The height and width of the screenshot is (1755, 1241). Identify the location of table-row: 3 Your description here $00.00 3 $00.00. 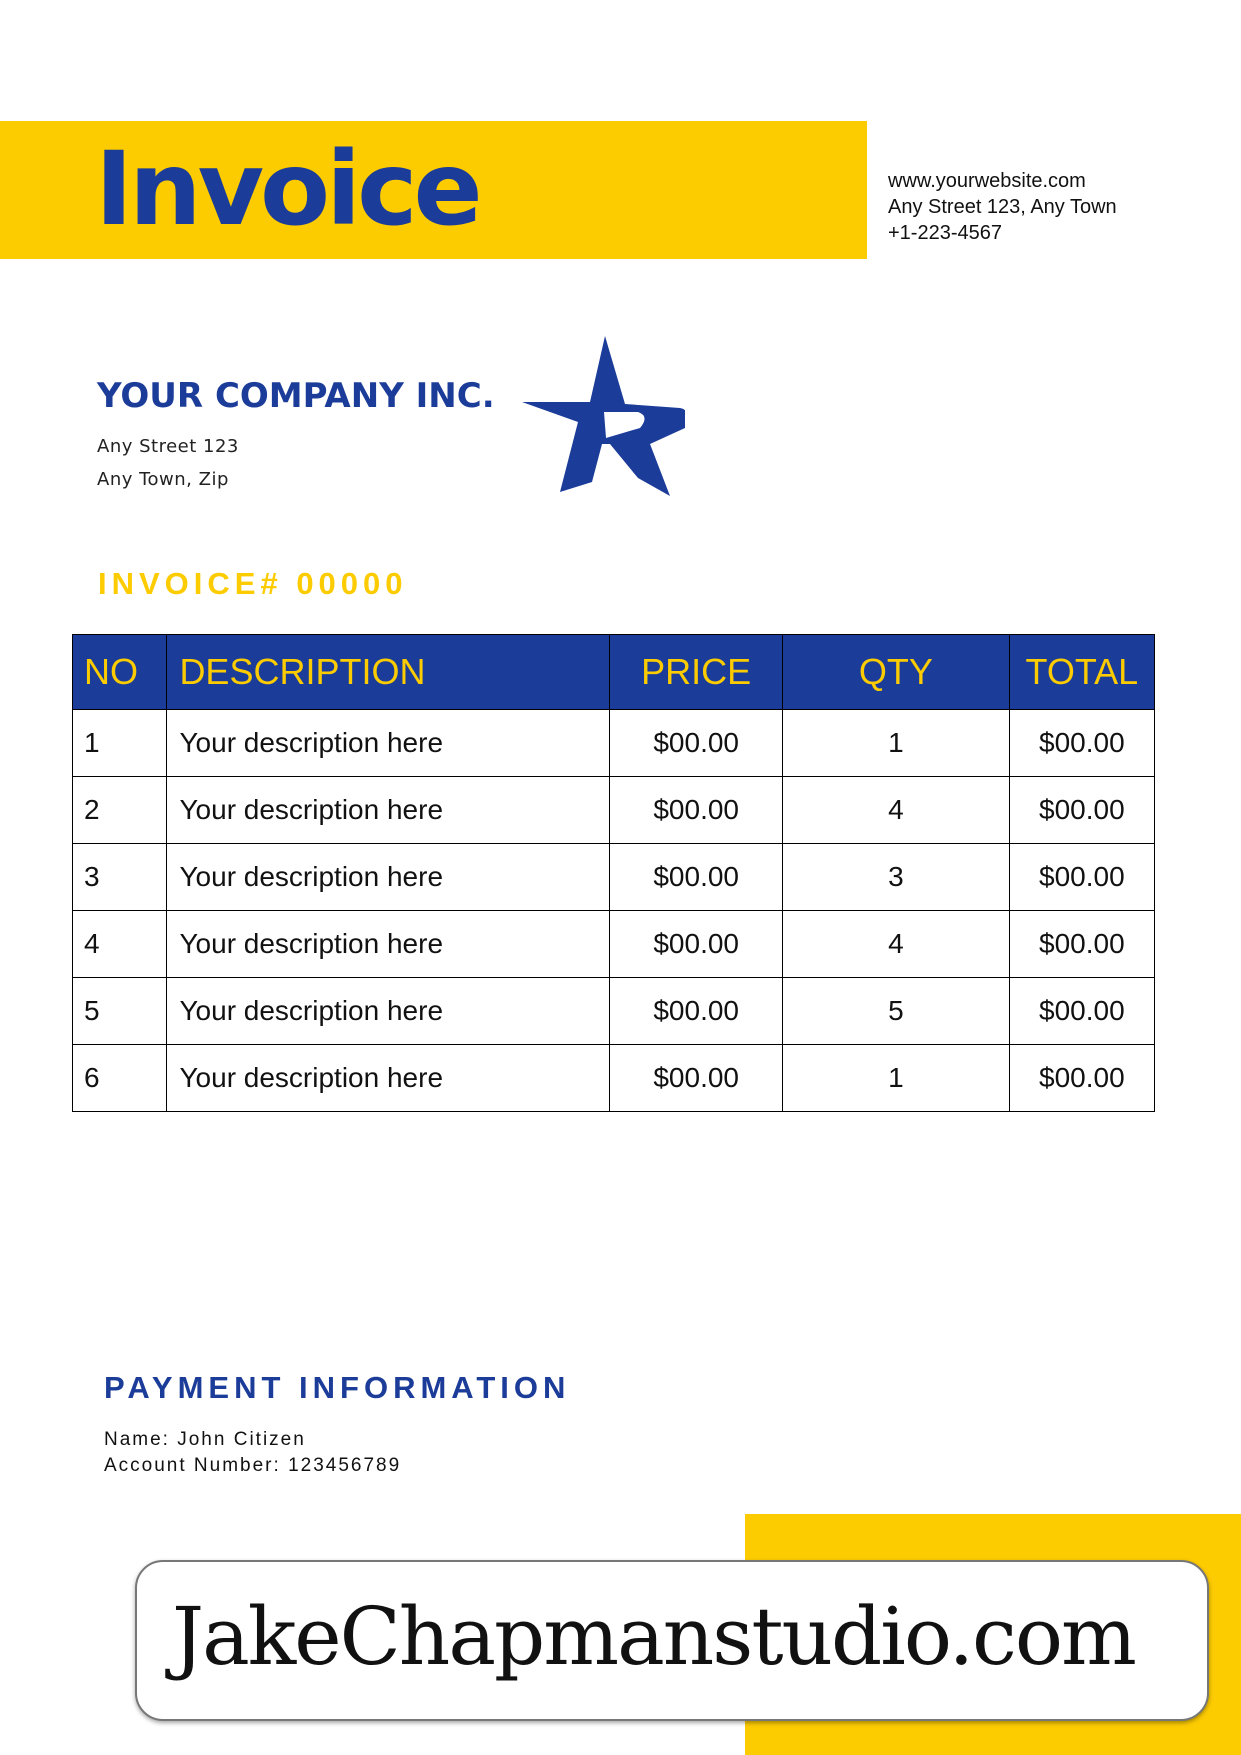
(613, 877).